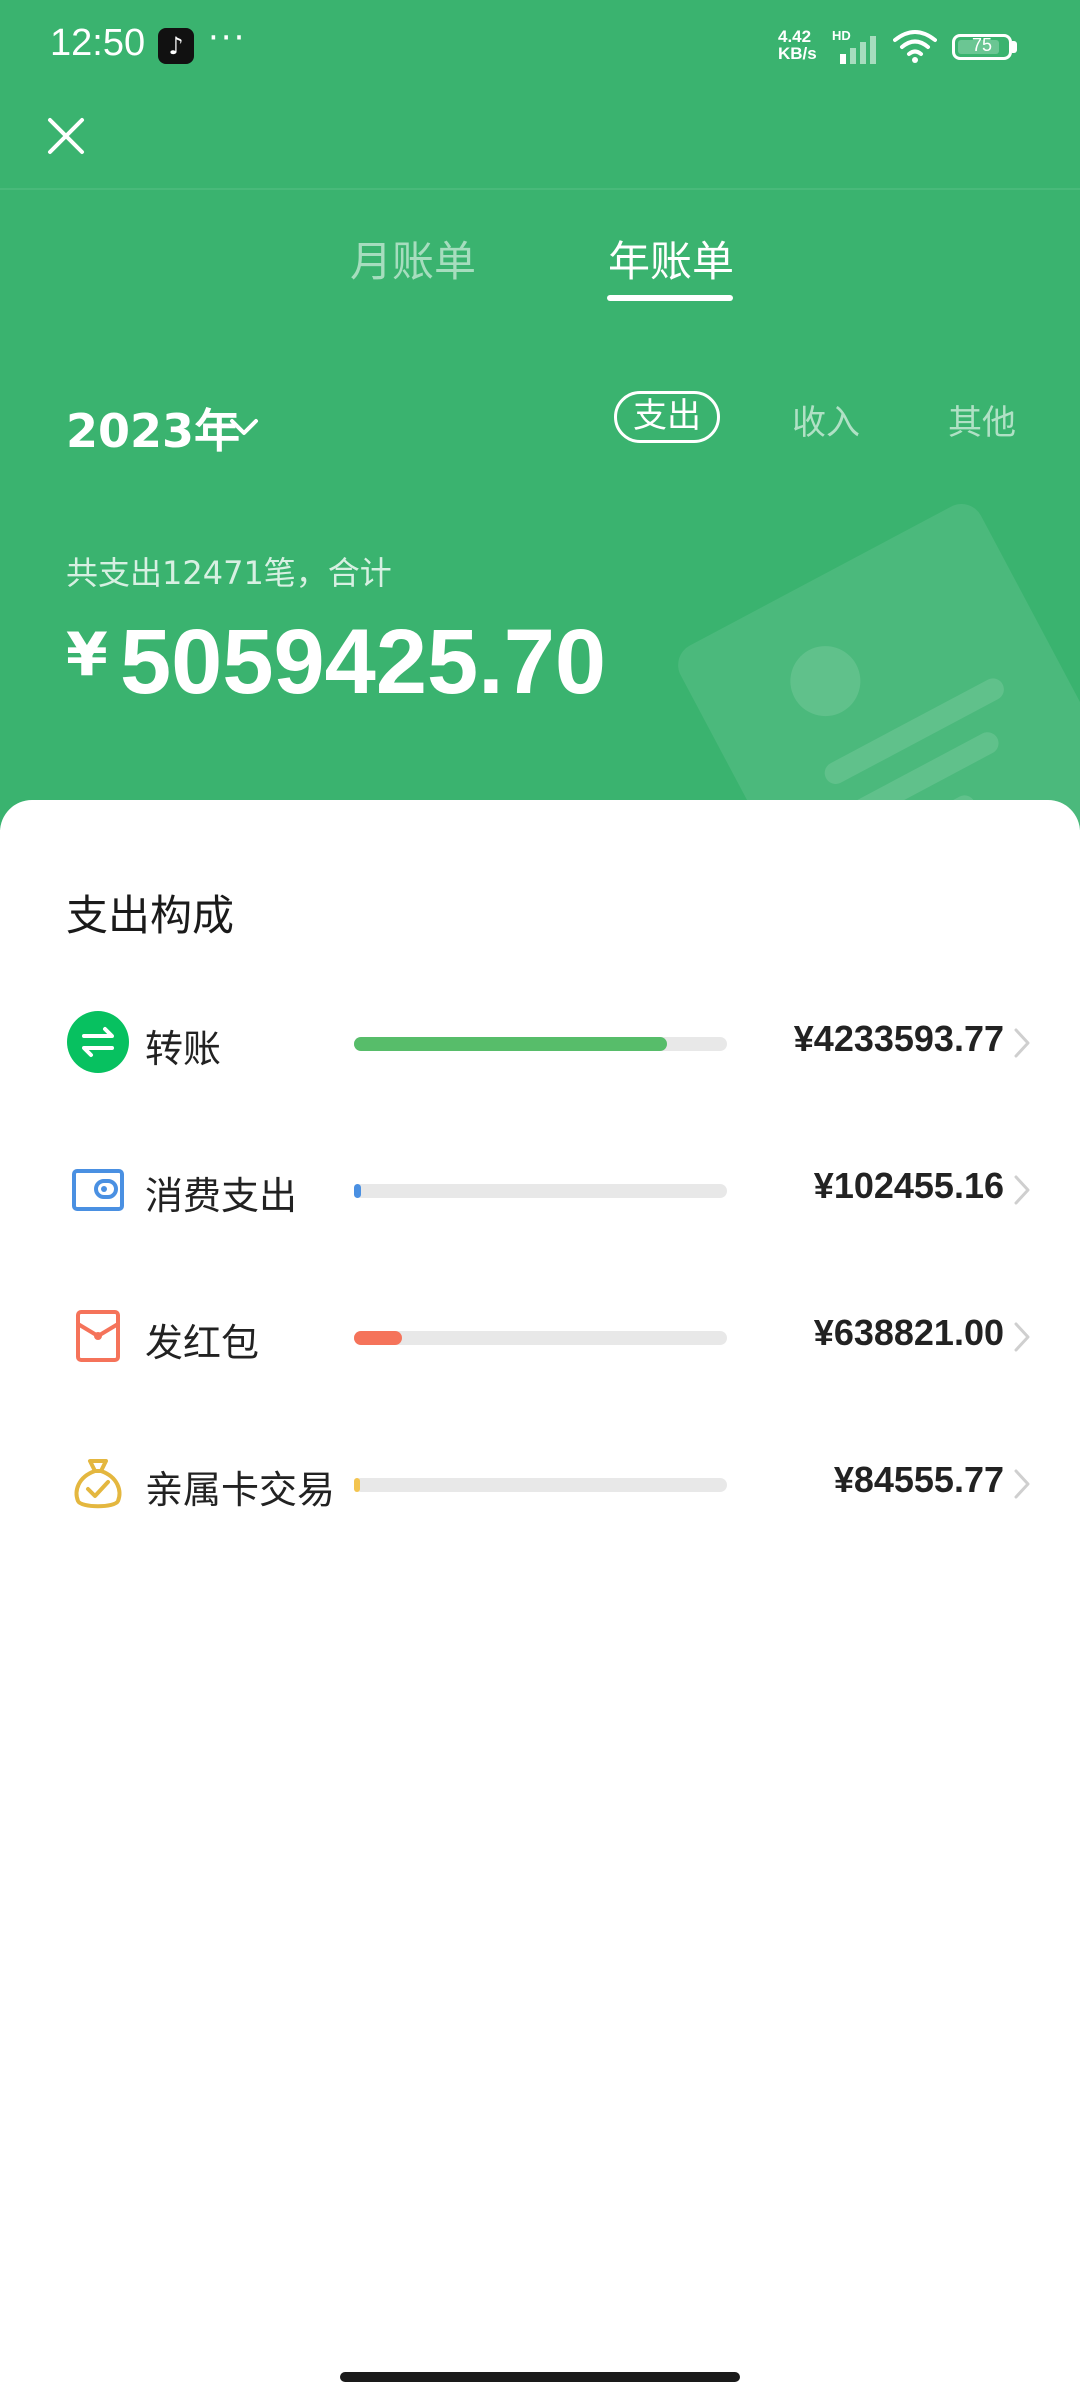  What do you see at coordinates (858, 50) in the screenshot?
I see `signal-icon` at bounding box center [858, 50].